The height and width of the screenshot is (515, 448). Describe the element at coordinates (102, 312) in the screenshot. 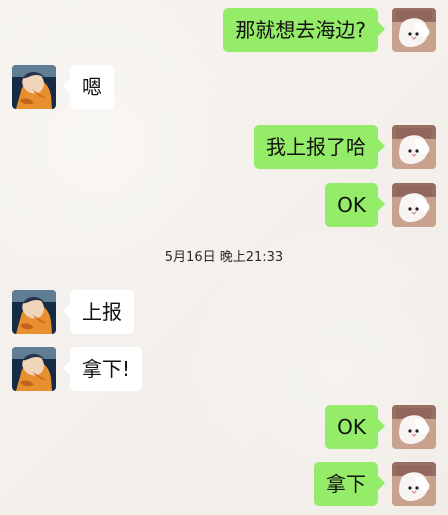

I see `message-bubble: 上报` at that location.